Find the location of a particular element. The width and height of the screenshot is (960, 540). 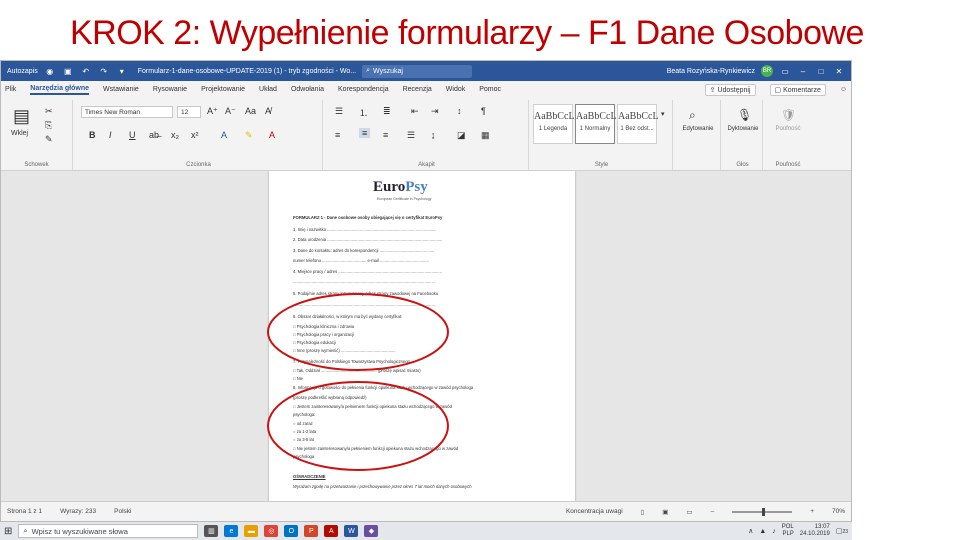

taskbar-search: ⌕ Wpisz tu wyszukiwane słowa is located at coordinates (108, 531).